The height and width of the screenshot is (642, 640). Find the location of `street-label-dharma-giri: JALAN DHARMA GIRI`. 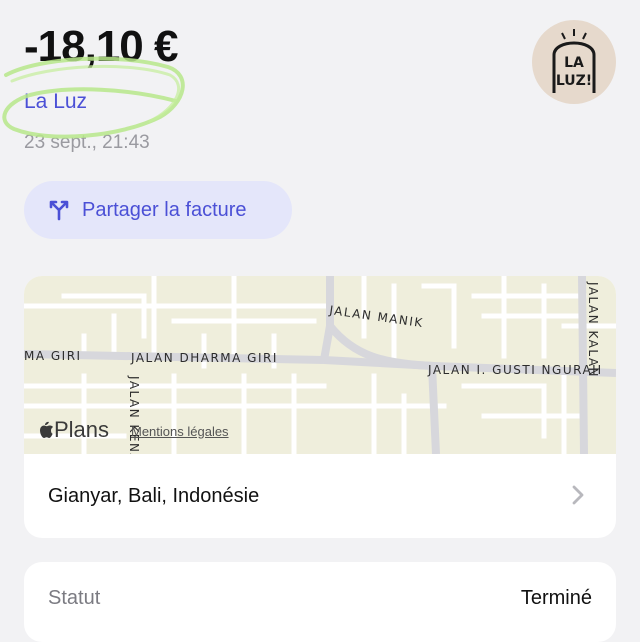

street-label-dharma-giri: JALAN DHARMA GIRI is located at coordinates (204, 358).